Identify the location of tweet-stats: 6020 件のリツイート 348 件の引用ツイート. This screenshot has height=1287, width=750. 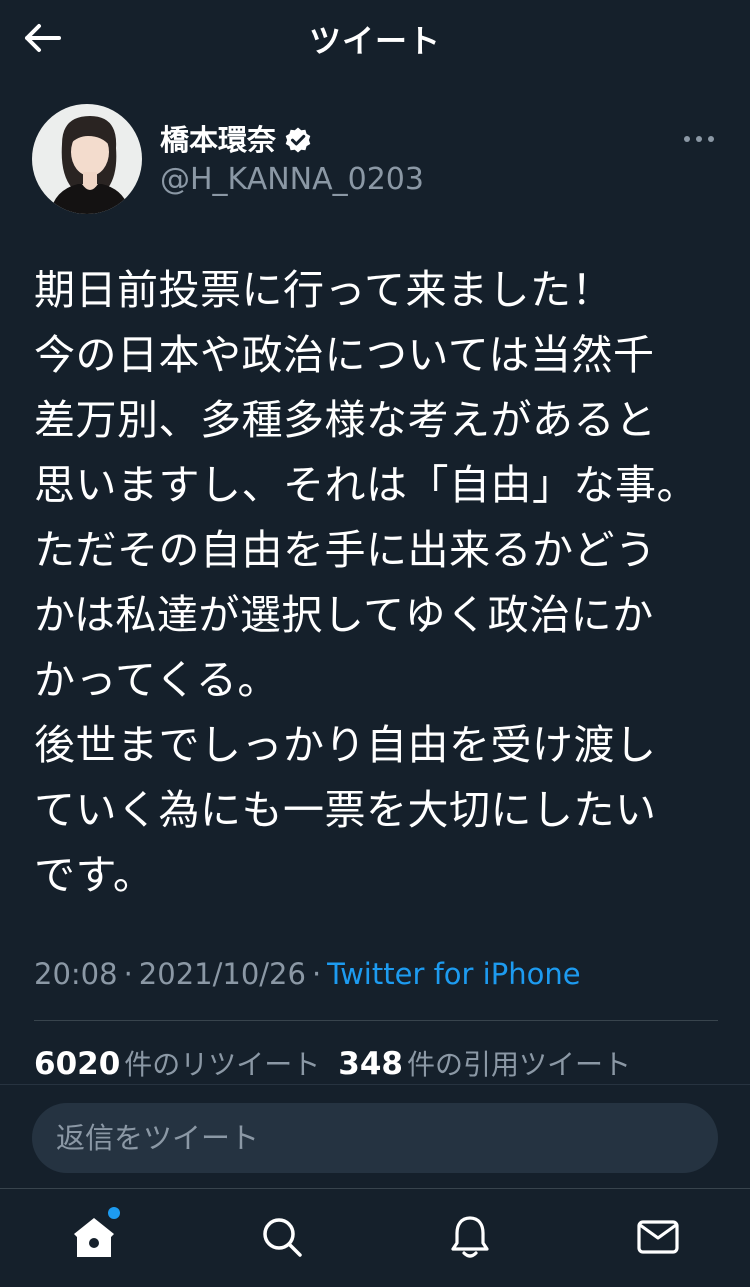
(332, 1064).